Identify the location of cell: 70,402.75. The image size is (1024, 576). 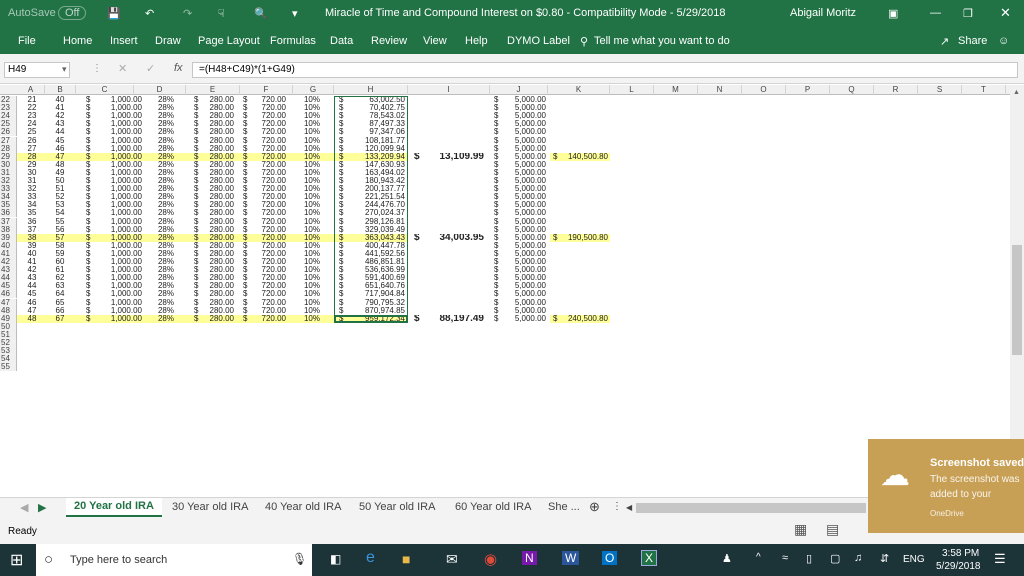
(376, 108).